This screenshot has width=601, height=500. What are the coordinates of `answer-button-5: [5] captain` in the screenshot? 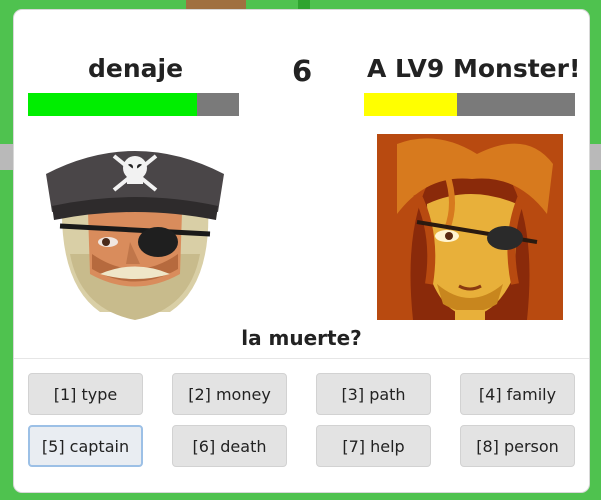 It's located at (85, 446).